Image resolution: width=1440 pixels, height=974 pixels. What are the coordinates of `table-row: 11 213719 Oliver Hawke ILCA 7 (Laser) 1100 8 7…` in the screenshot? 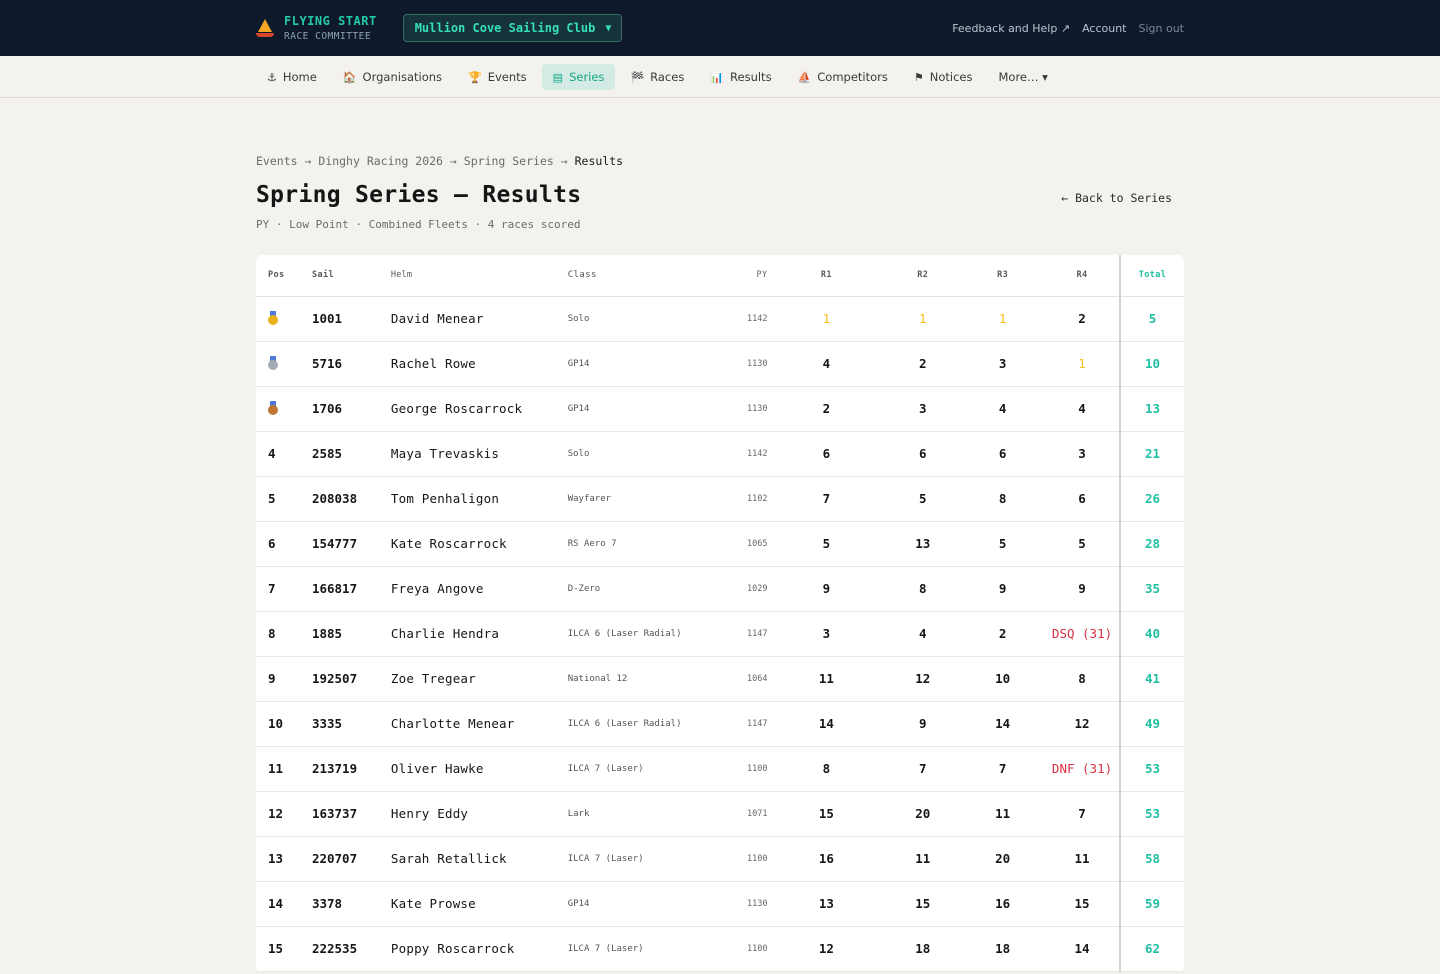 It's located at (720, 769).